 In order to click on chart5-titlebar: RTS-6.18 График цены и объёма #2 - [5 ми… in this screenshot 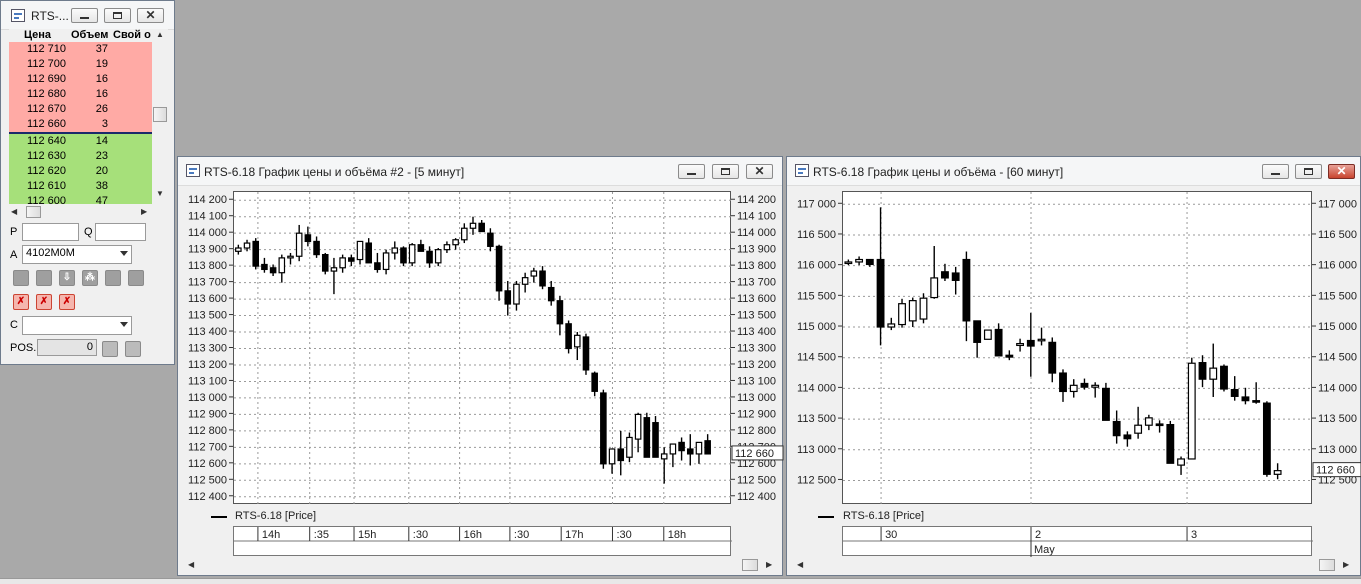, I will do `click(480, 171)`.